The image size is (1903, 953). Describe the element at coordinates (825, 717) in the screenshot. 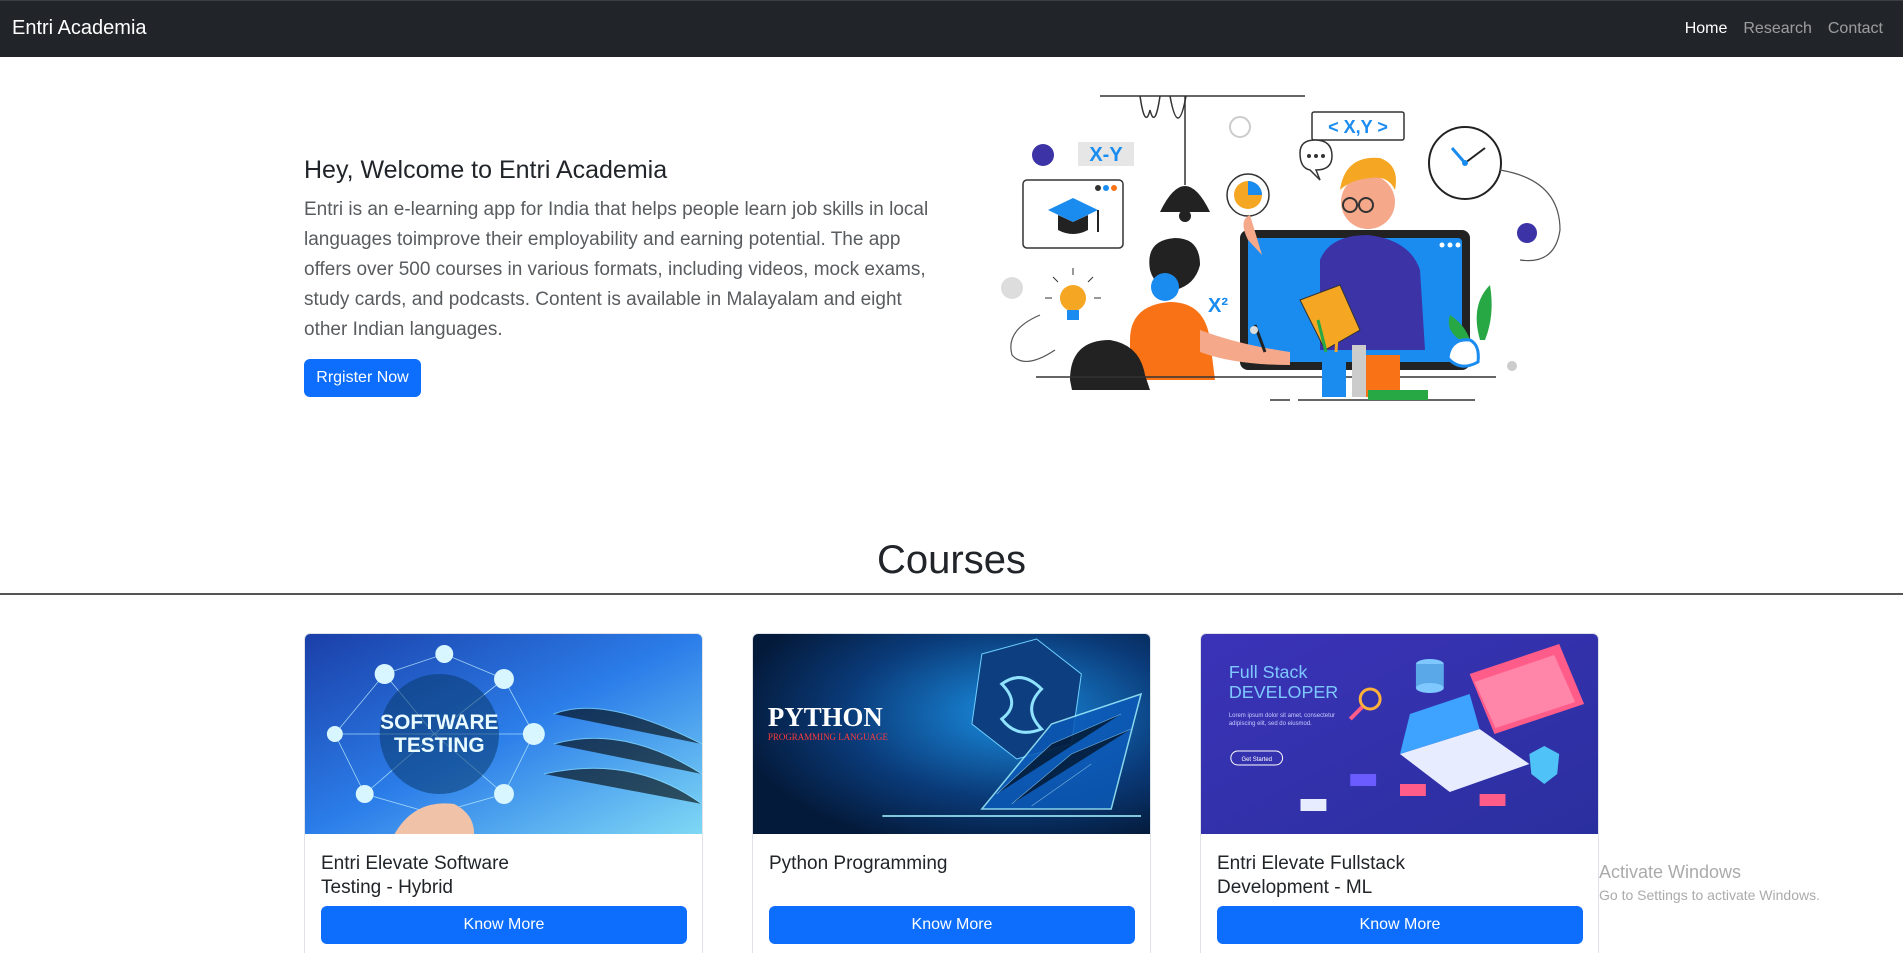

I see `python-image-text-1: PYTHON` at that location.